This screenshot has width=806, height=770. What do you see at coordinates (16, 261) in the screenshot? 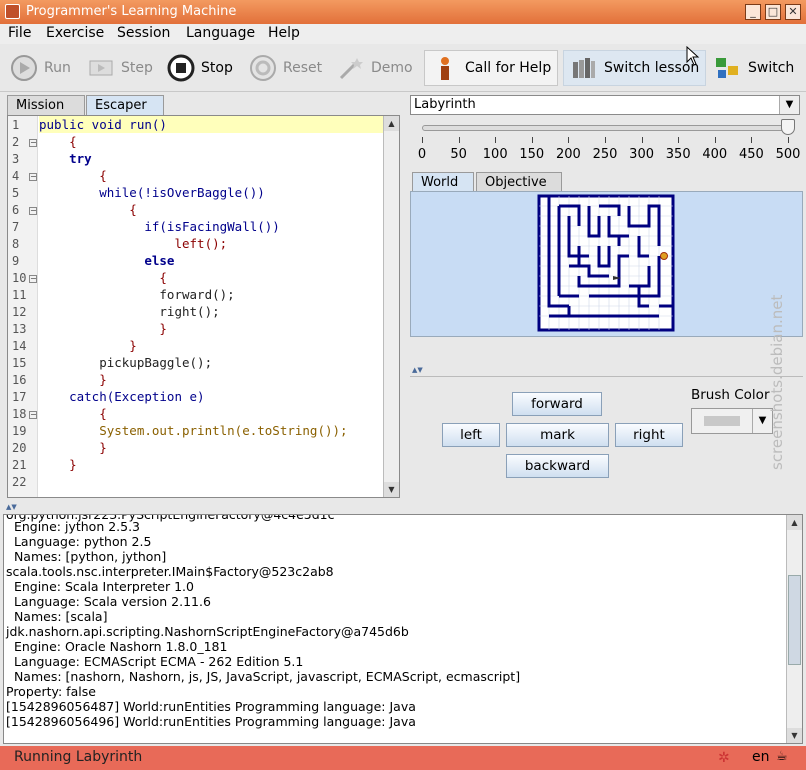
I see `line-number: 9` at bounding box center [16, 261].